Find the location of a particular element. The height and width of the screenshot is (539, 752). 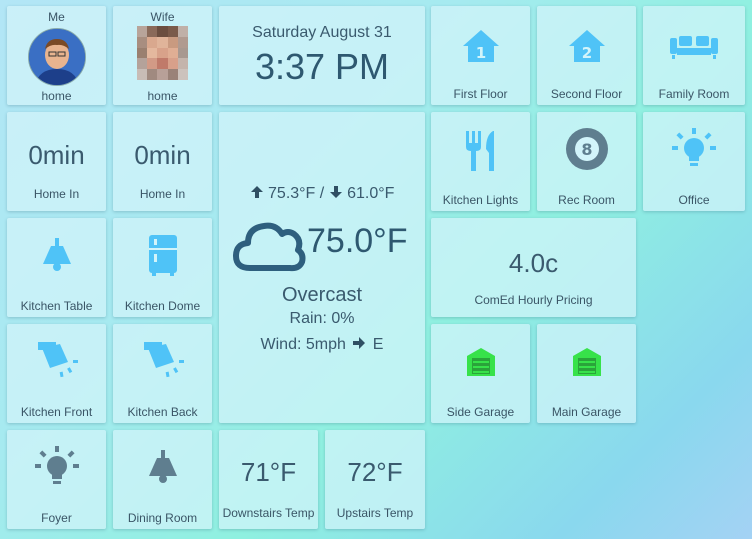

eight-ball-icon: 8 is located at coordinates (586, 149).